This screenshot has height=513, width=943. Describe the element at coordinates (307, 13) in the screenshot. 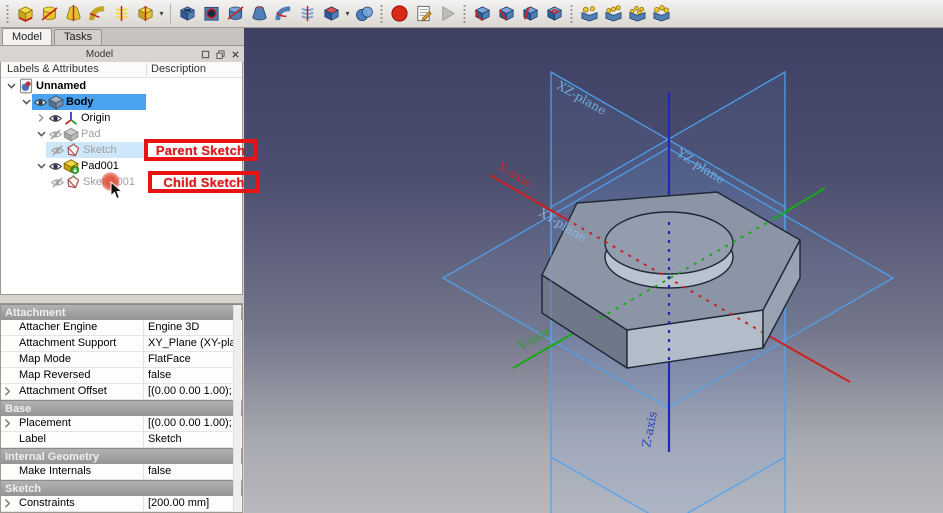

I see `subtractive-helix-button` at that location.